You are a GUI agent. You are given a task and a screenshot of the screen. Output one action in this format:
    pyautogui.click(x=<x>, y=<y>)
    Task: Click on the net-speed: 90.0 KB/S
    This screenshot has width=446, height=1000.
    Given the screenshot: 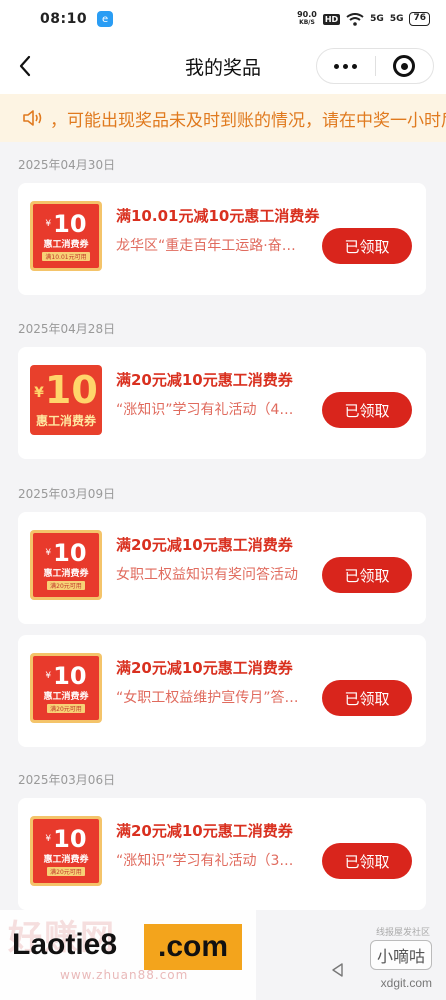 What is the action you would take?
    pyautogui.click(x=307, y=19)
    